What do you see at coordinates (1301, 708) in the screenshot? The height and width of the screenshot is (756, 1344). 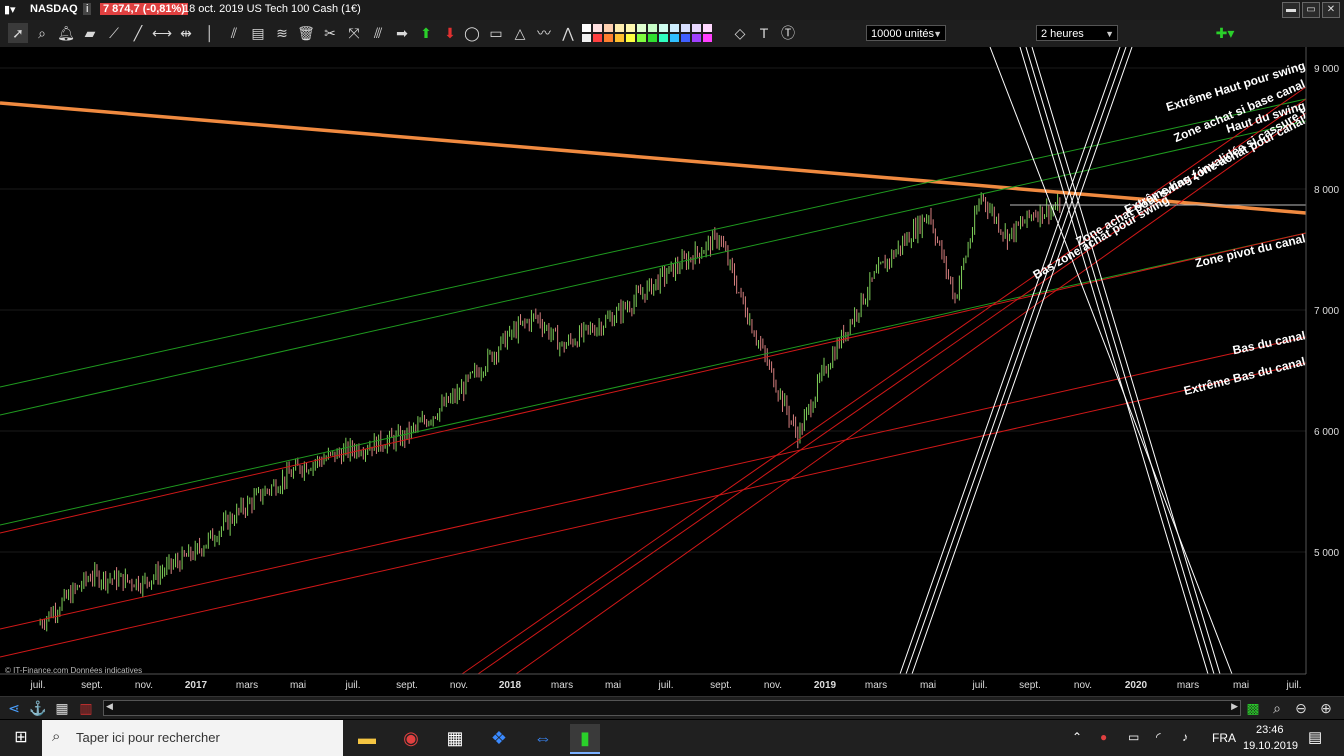 I see `zoom-out-icon: ⊖` at bounding box center [1301, 708].